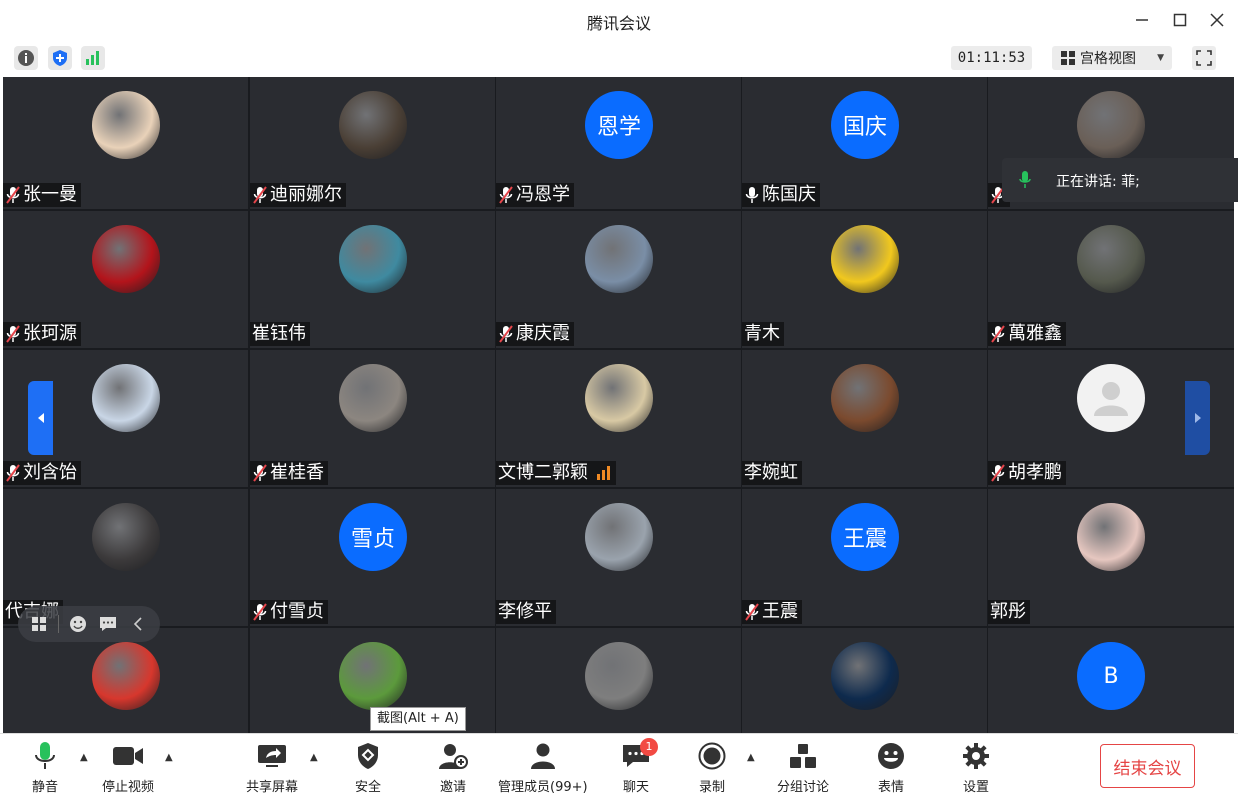 Image resolution: width=1238 pixels, height=800 pixels. Describe the element at coordinates (367, 787) in the screenshot. I see `security-label: 安全` at that location.